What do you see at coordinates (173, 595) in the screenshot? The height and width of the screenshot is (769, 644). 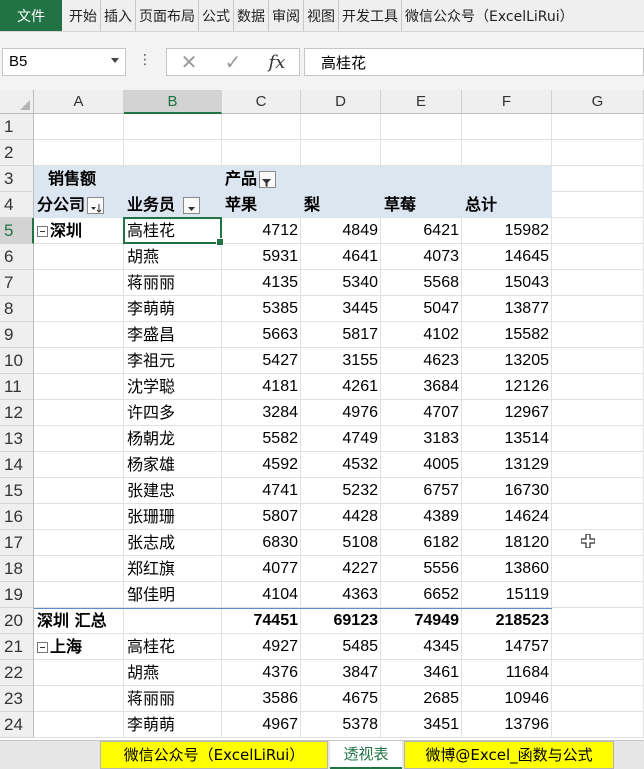 I see `salesperson-name: 邹佳明` at bounding box center [173, 595].